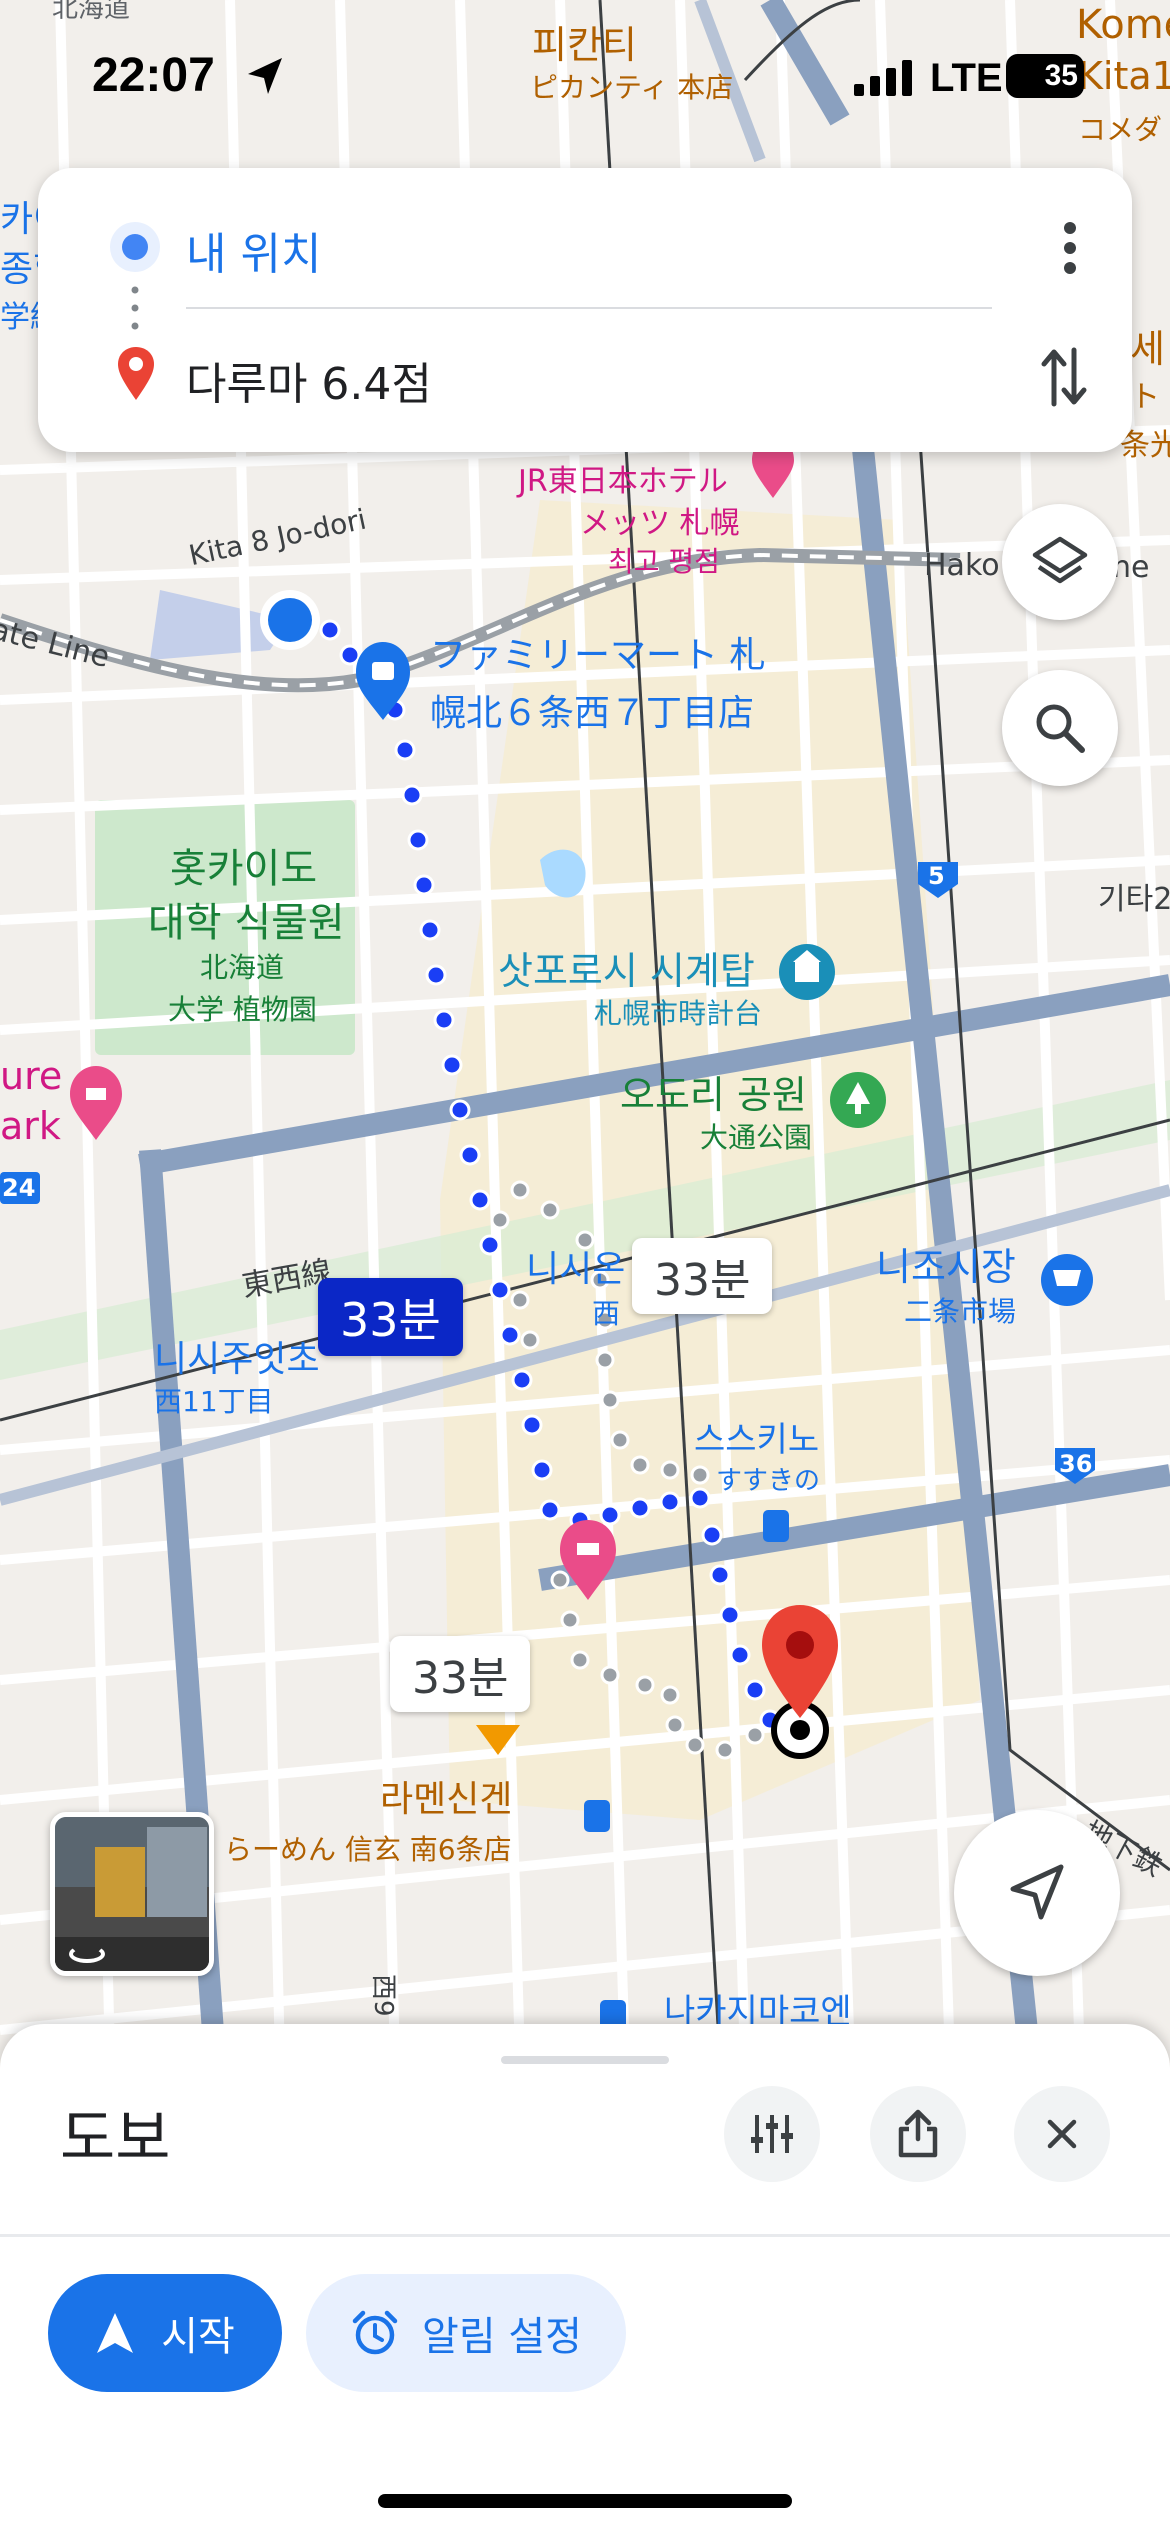 The image size is (1170, 2532). What do you see at coordinates (214, 1401) in the screenshot?
I see `map-label: 西11丁目` at bounding box center [214, 1401].